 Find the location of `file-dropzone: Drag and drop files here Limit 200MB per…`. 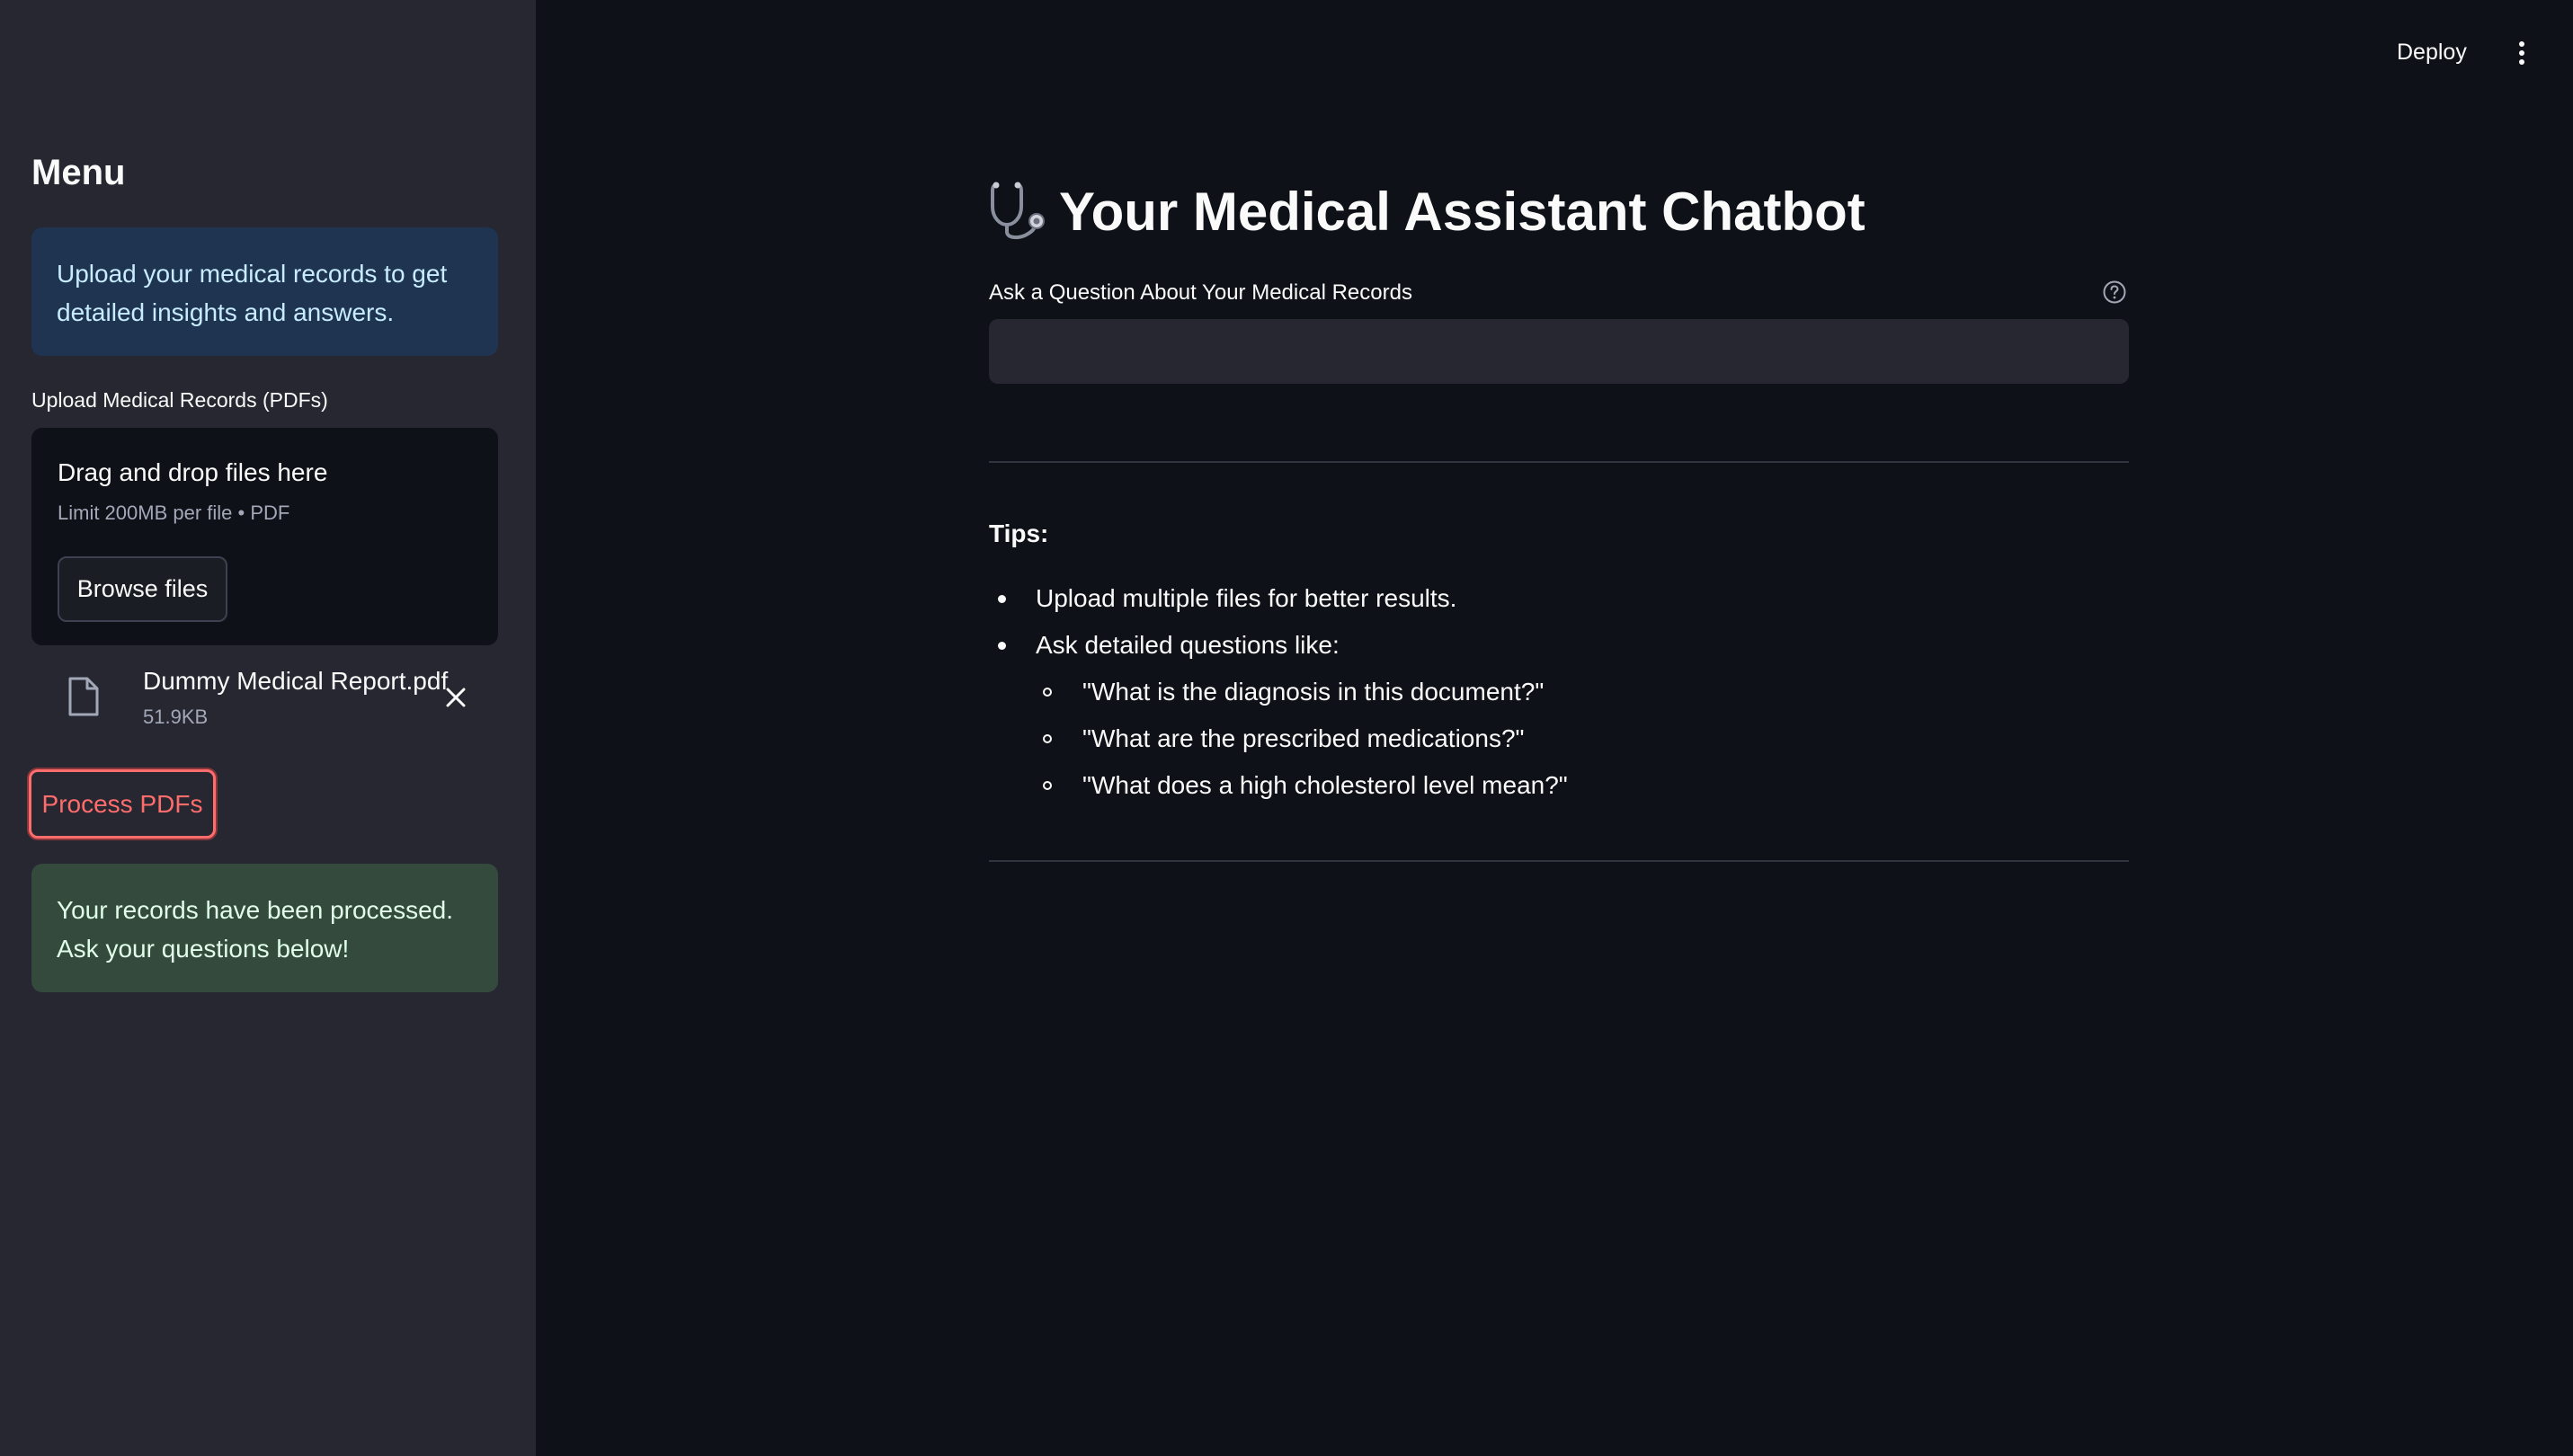

file-dropzone: Drag and drop files here Limit 200MB per… is located at coordinates (264, 536).